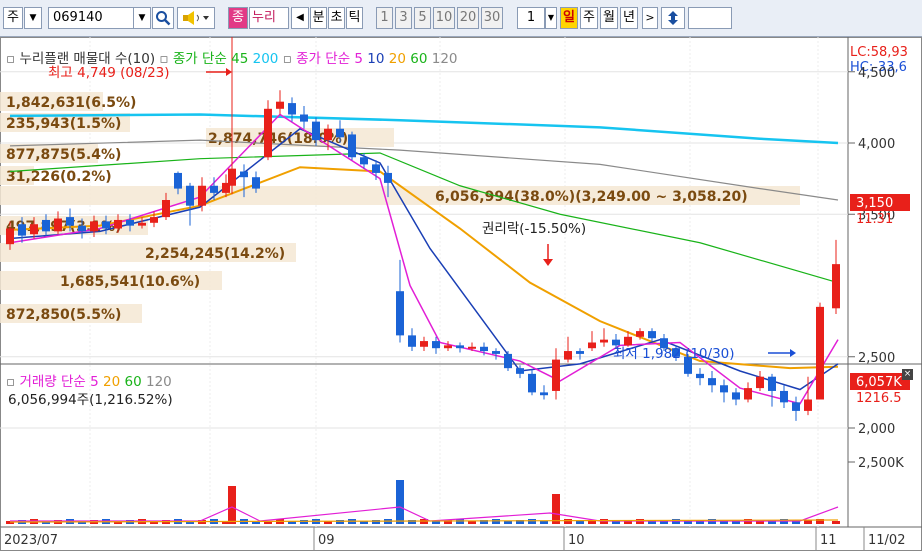 This screenshot has height=555, width=922. What do you see at coordinates (318, 18) in the screenshot?
I see `period-minute-button: 분` at bounding box center [318, 18].